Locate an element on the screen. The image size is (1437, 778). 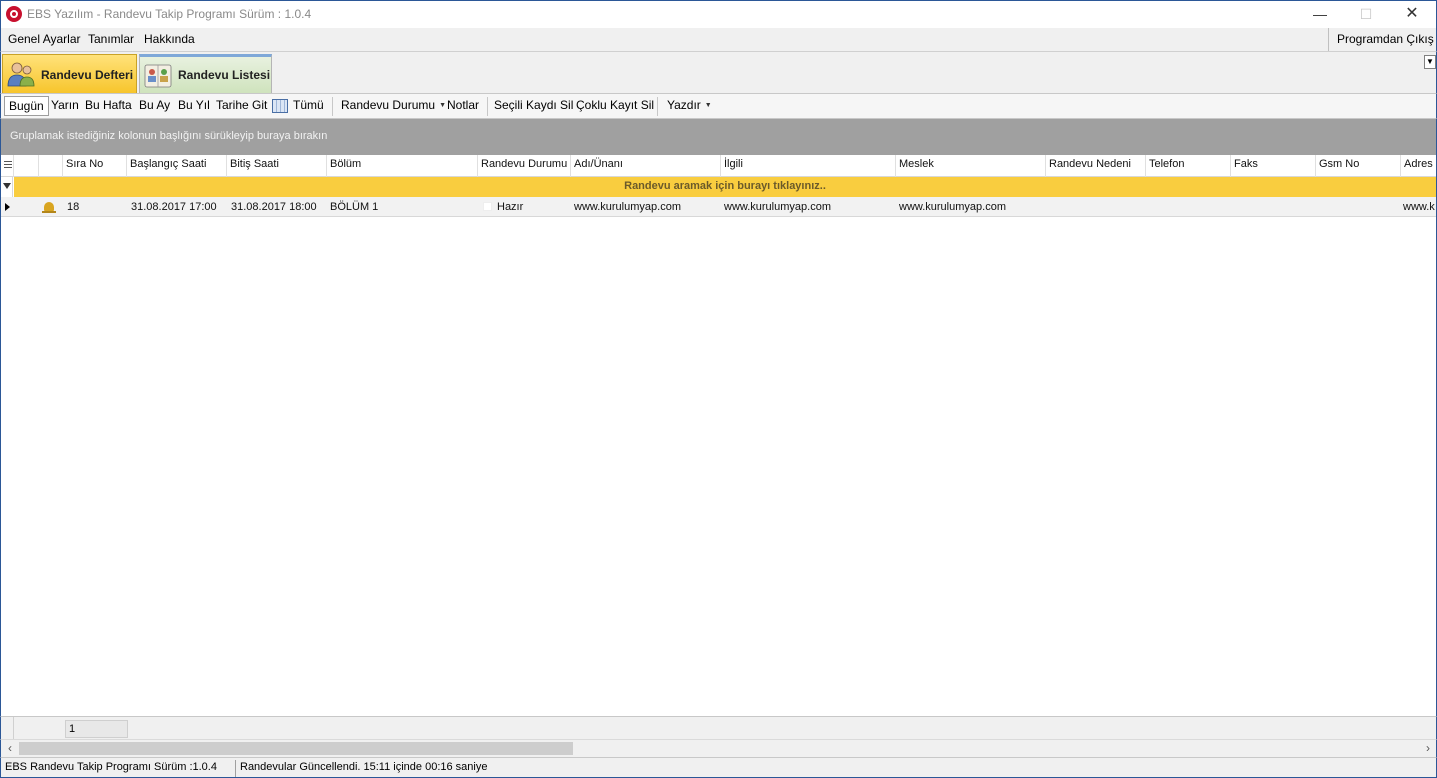
tomorrow-button: Yarın is located at coordinates (65, 105).